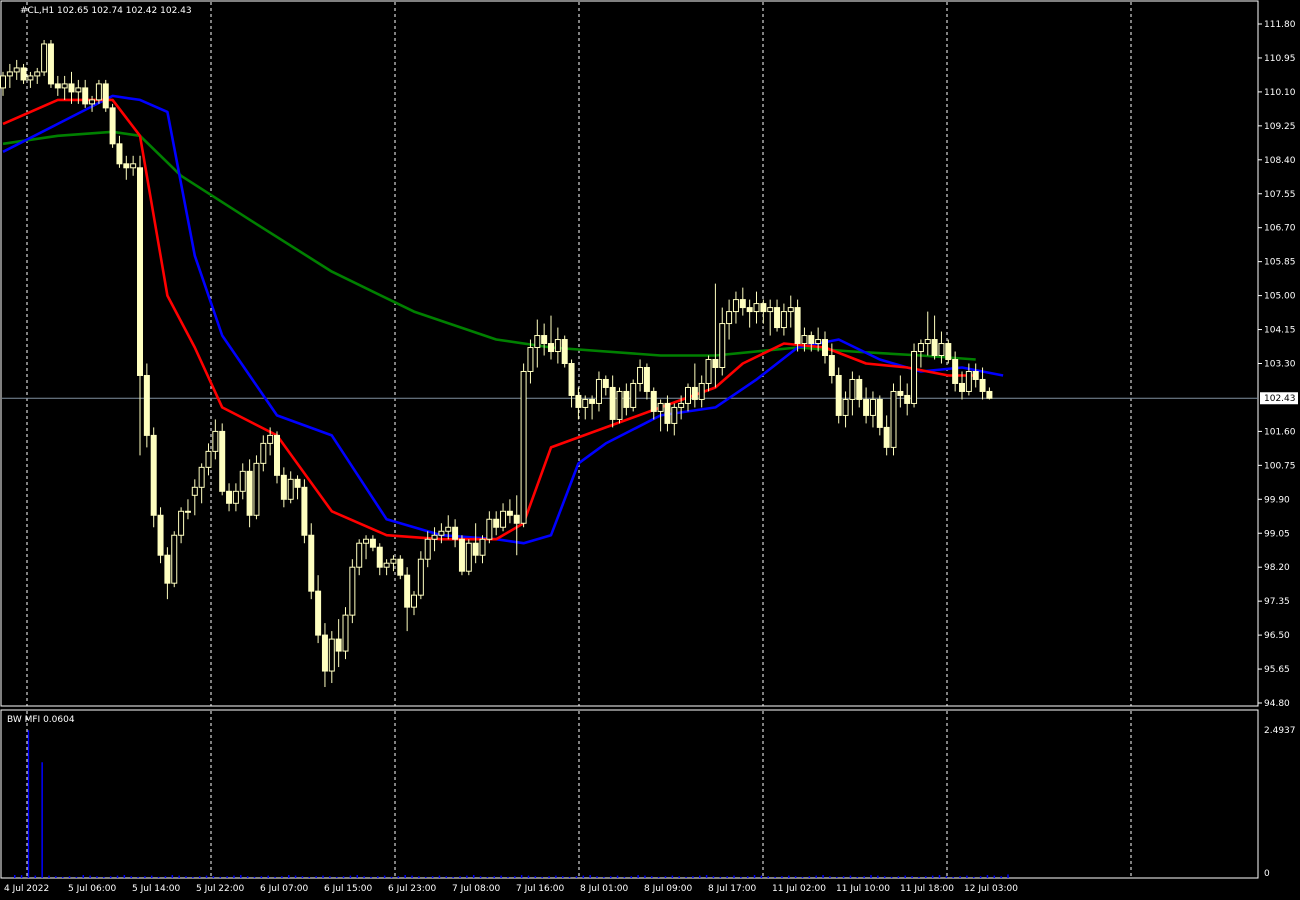  I want to click on x-tick-label: 8 Jul 09:00, so click(668, 889).